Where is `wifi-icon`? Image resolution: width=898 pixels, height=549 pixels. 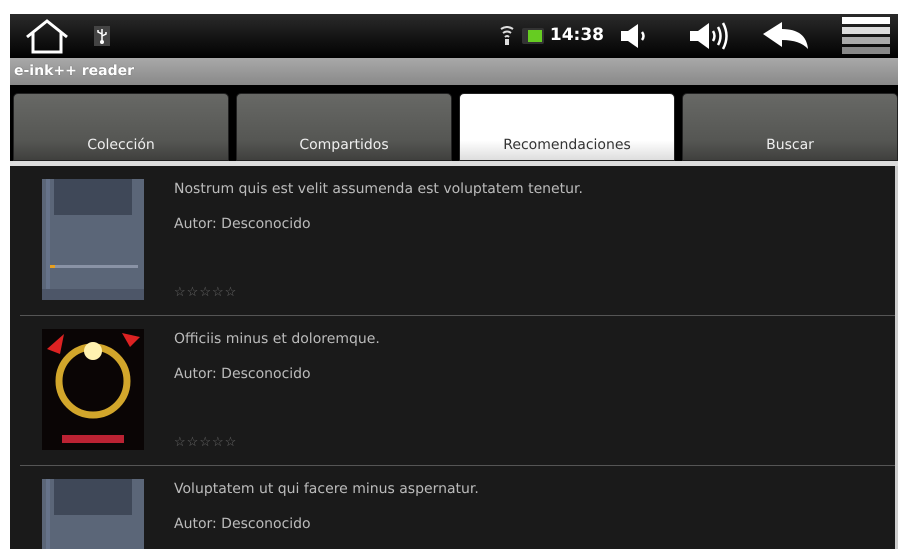
wifi-icon is located at coordinates (507, 36).